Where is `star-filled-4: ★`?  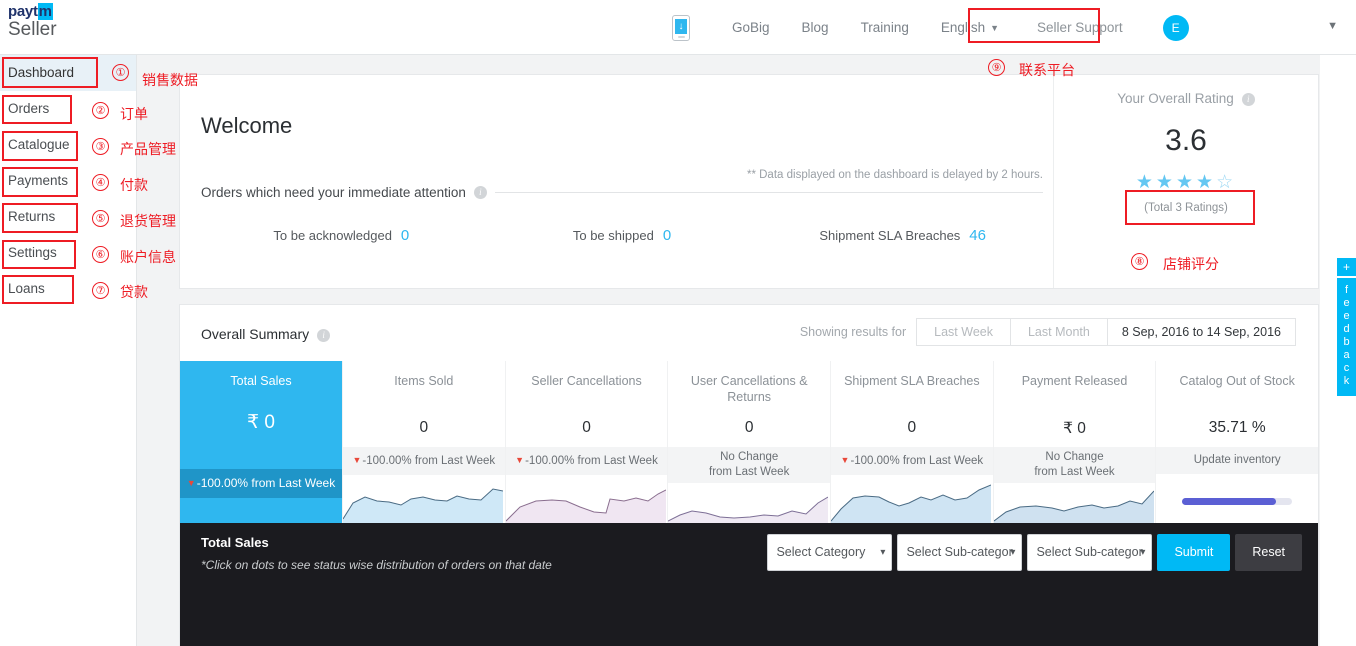
star-filled-4: ★ is located at coordinates (1206, 182).